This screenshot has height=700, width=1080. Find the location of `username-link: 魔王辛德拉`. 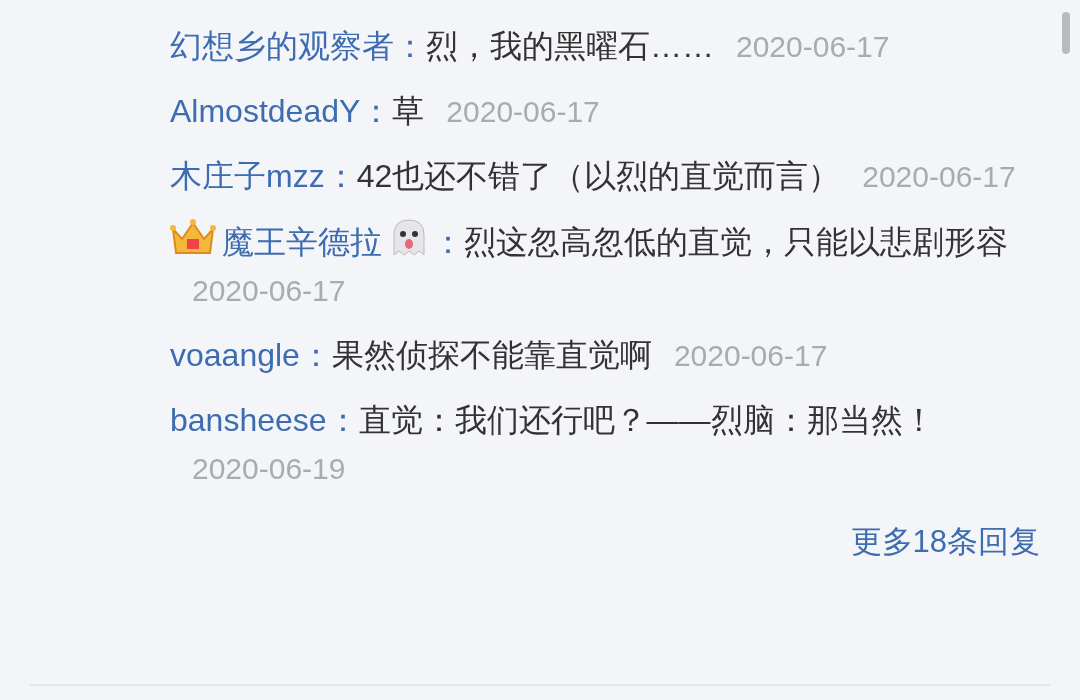

username-link: 魔王辛德拉 is located at coordinates (302, 242).